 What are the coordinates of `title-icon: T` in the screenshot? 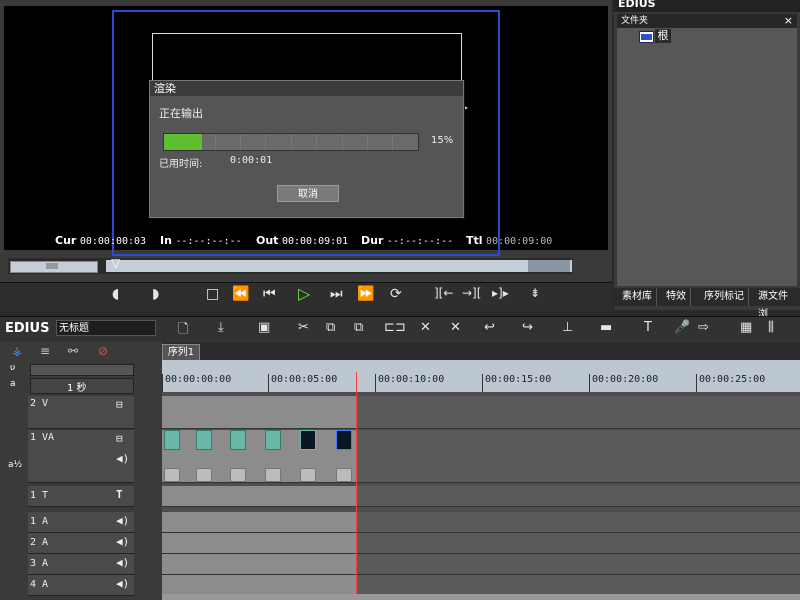 It's located at (648, 327).